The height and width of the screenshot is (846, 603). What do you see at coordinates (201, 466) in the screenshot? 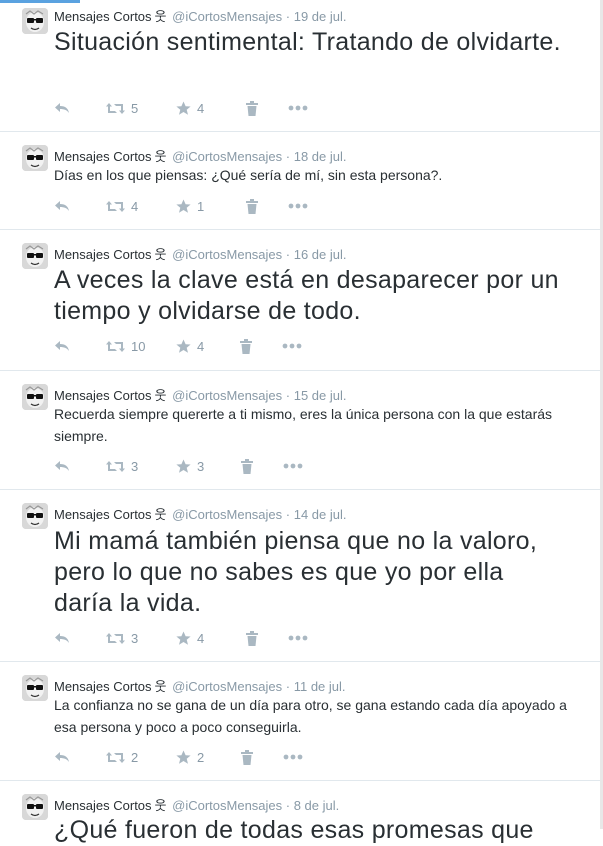
I see `favorite-count: 3` at bounding box center [201, 466].